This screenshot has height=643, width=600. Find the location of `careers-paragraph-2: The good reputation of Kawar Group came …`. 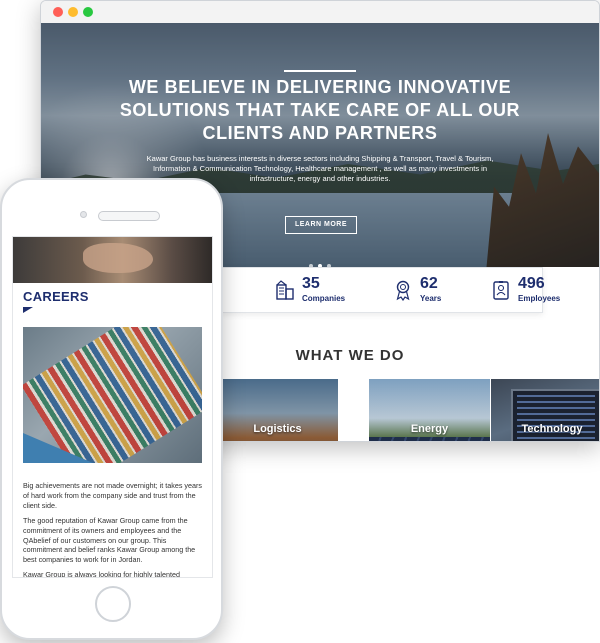

careers-paragraph-2: The good reputation of Kawar Group came … is located at coordinates (109, 540).